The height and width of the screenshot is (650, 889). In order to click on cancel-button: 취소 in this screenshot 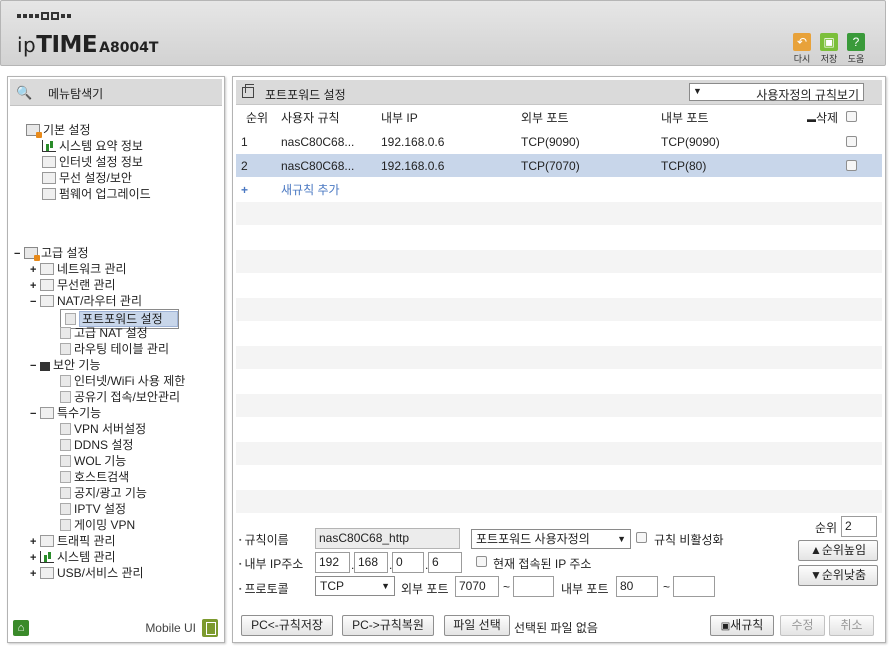, I will do `click(851, 625)`.